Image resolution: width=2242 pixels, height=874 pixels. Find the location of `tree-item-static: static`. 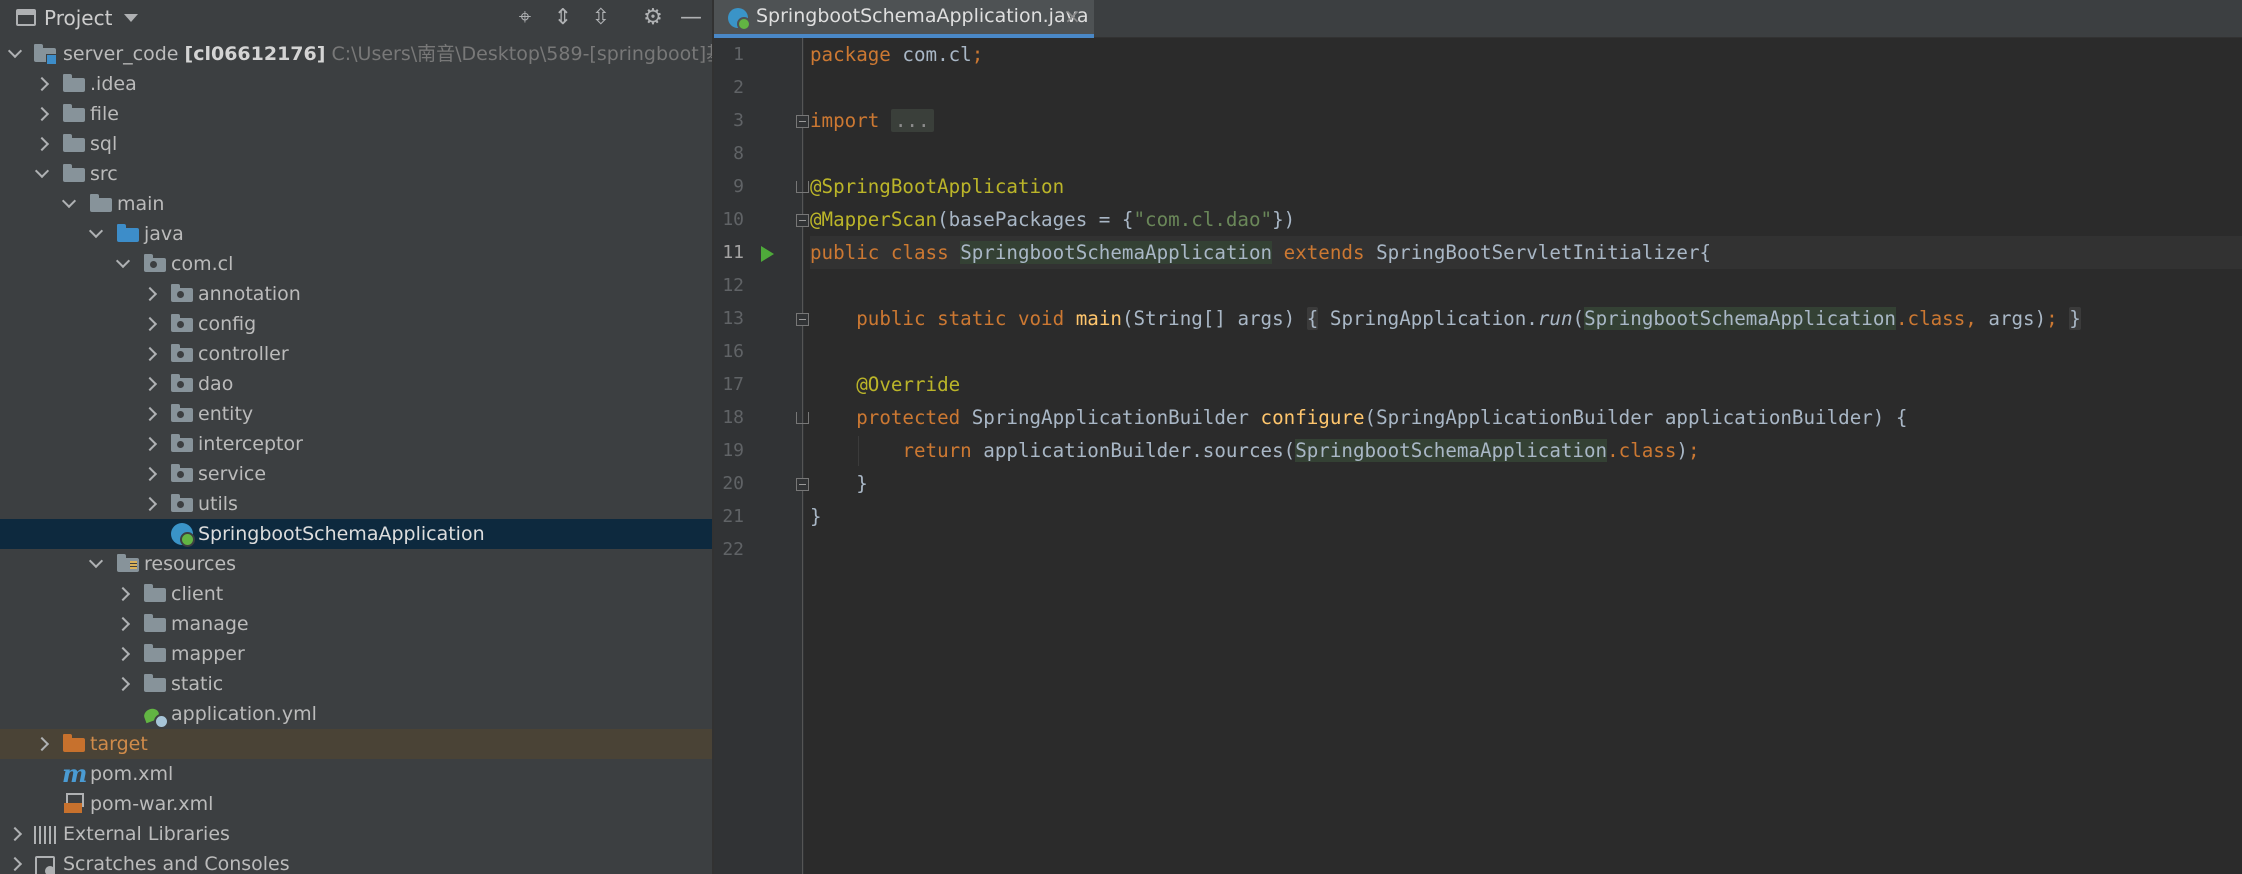

tree-item-static: static is located at coordinates (356, 684).